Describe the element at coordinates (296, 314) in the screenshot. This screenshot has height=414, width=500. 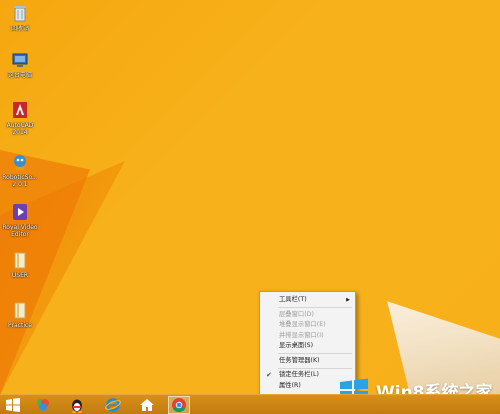
I see `menu-item-label: 层叠窗口(D)` at that location.